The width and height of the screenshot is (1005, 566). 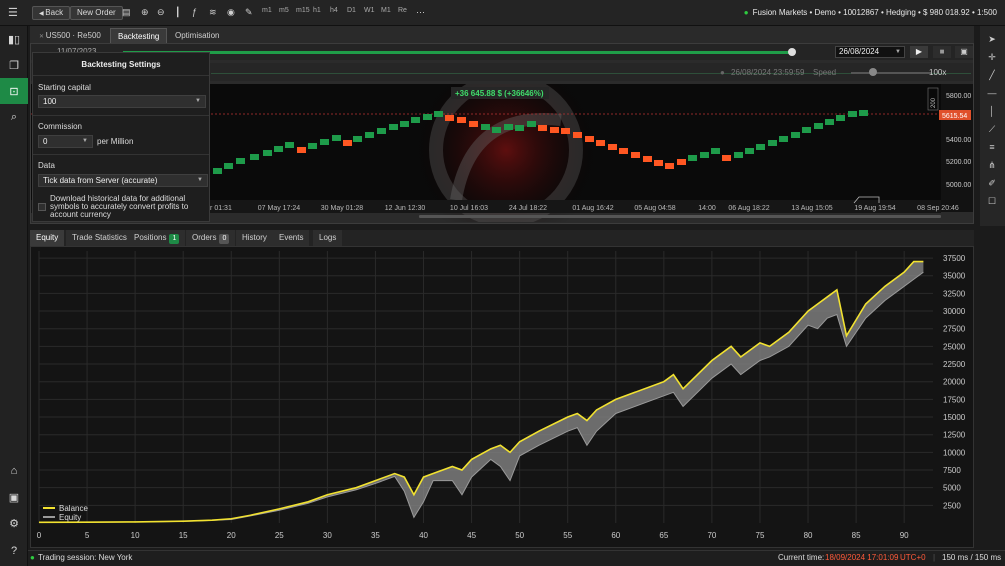 What do you see at coordinates (197, 35) in the screenshot?
I see `tab-optimisation: Optimisation` at bounding box center [197, 35].